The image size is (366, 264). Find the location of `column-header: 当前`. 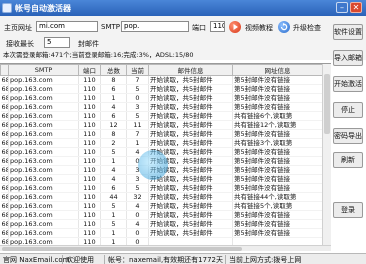

column-header: 当前 is located at coordinates (137, 70).